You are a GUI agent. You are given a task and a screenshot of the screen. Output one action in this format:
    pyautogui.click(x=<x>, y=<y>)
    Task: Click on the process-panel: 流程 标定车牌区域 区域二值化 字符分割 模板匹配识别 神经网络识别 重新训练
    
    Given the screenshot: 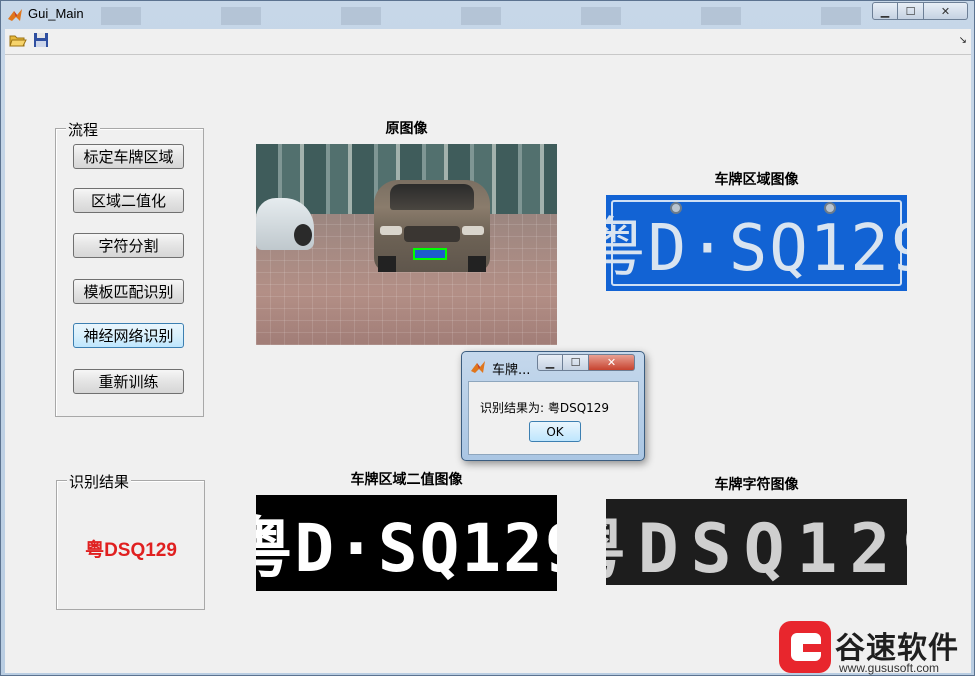 What is the action you would take?
    pyautogui.click(x=129, y=268)
    